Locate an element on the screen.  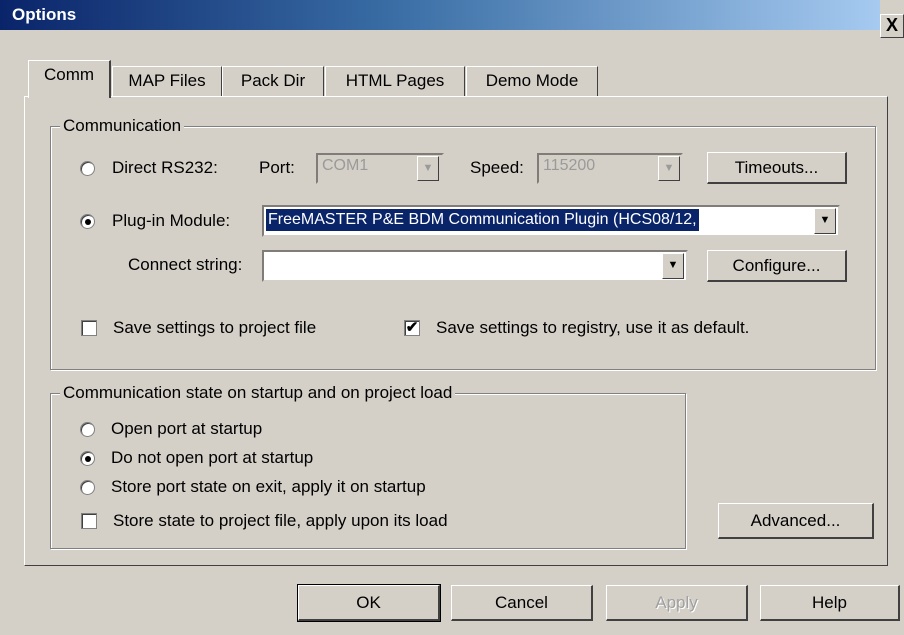
connect-dropdown-arrow-icon: ▼ is located at coordinates (673, 266).